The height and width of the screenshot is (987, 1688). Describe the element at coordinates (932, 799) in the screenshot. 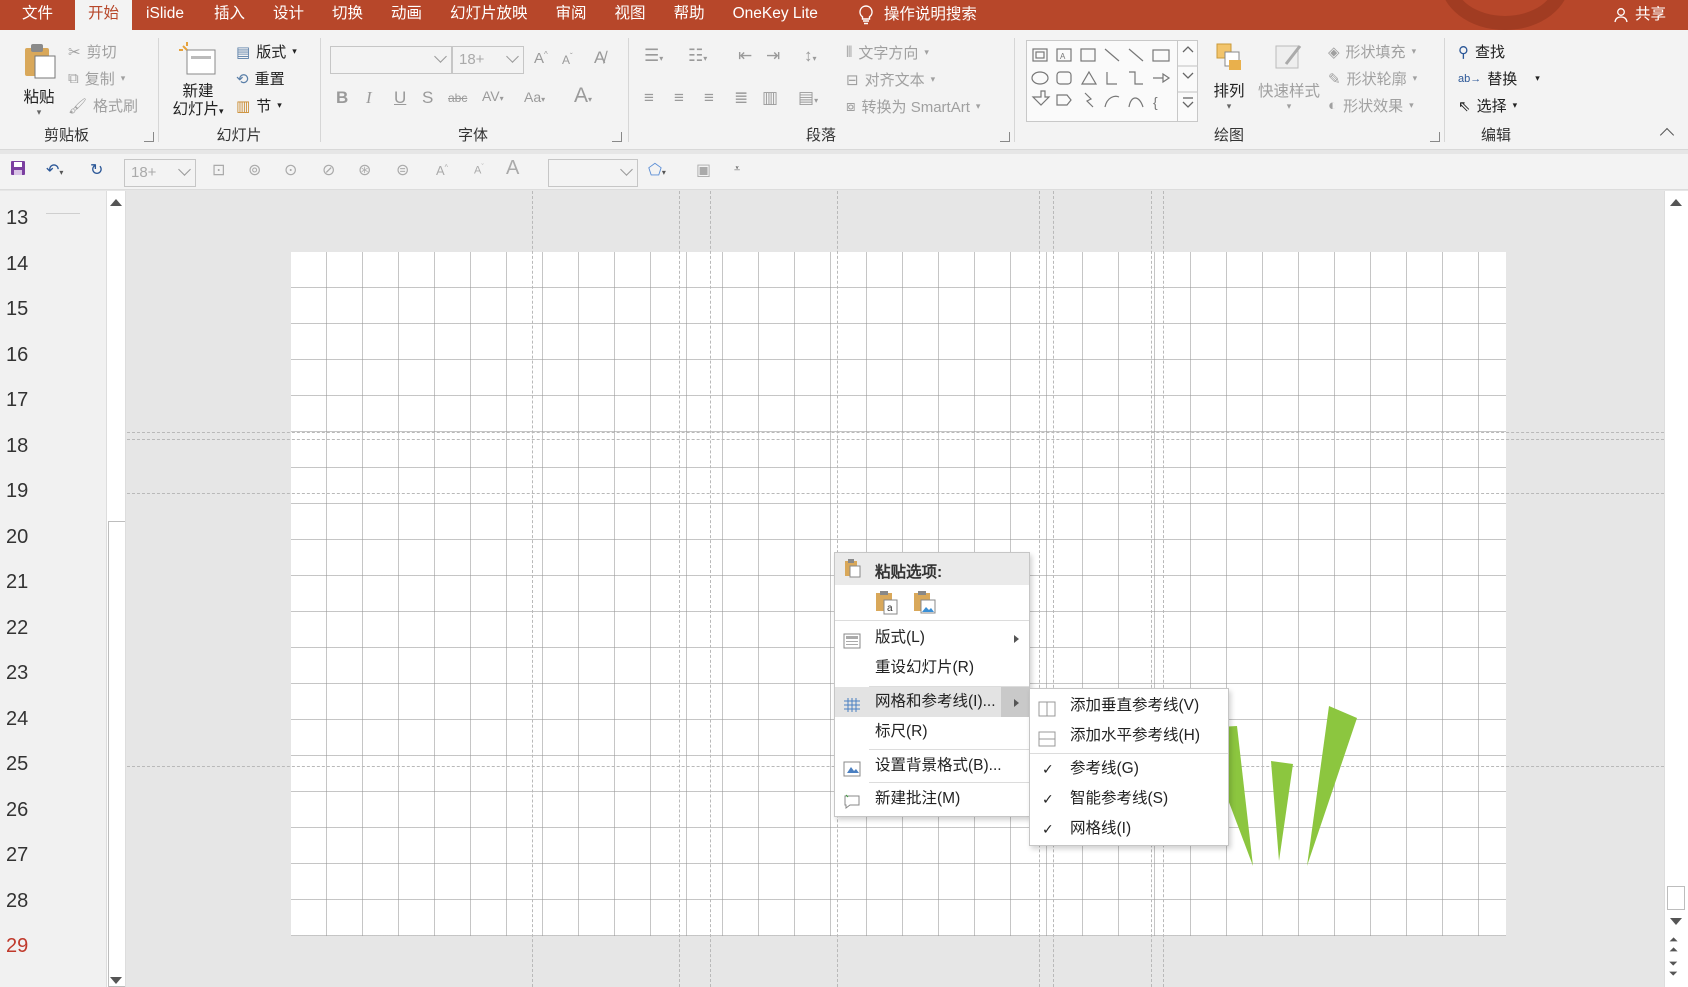

I see `menu-item-new-comment: 新建批注(M)` at that location.